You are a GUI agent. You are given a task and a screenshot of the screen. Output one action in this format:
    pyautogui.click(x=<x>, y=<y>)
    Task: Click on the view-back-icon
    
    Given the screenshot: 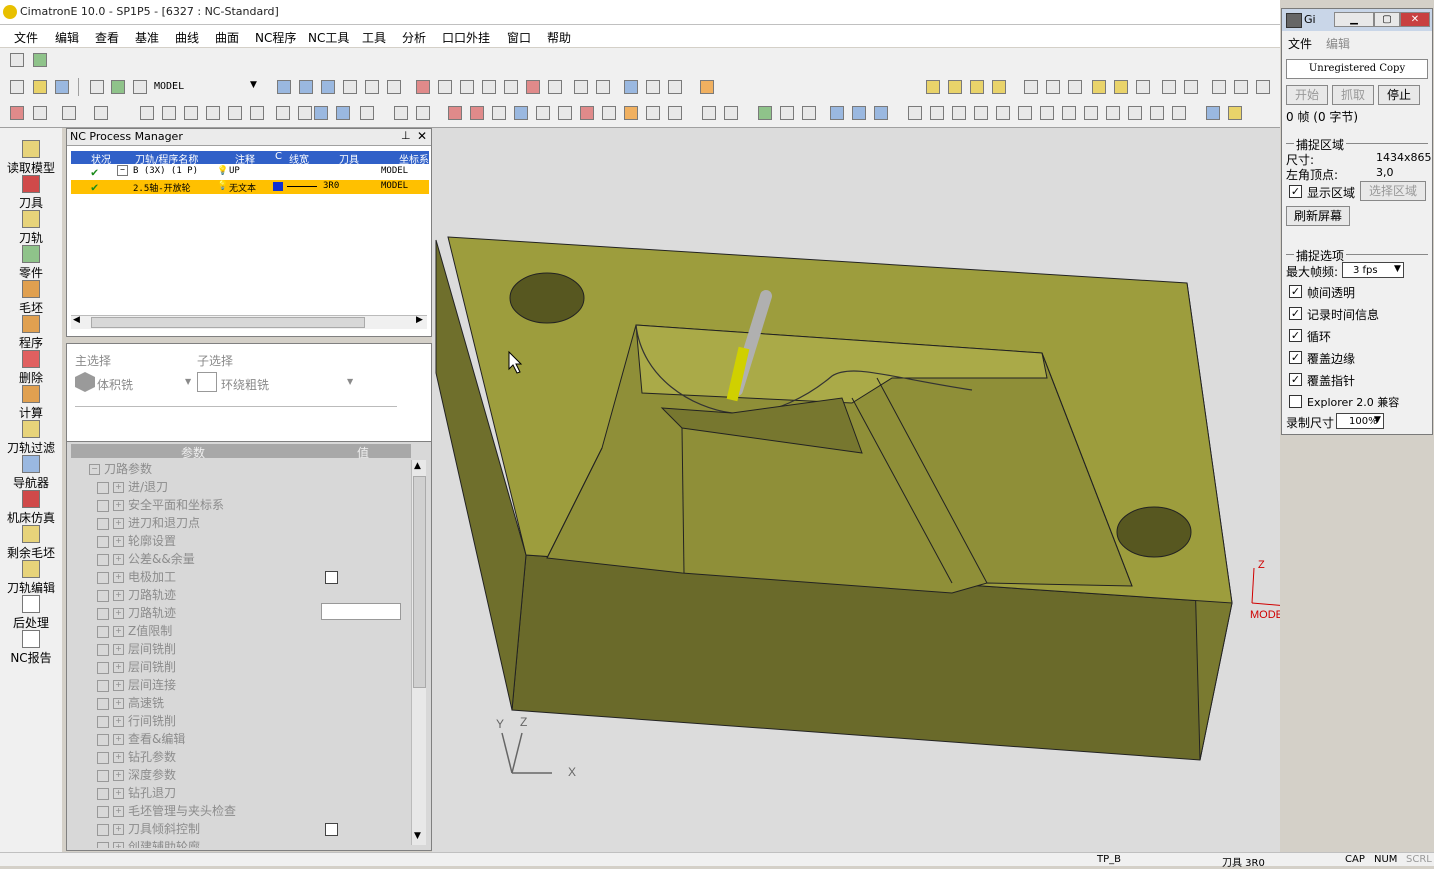 What is the action you would take?
    pyautogui.click(x=555, y=87)
    